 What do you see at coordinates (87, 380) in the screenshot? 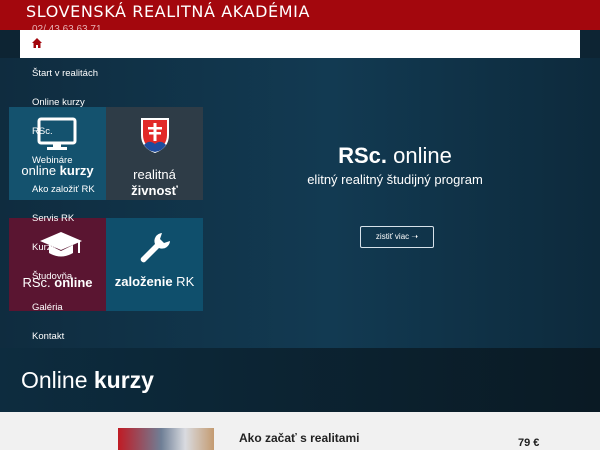
I see `section-title: Online kurzy` at bounding box center [87, 380].